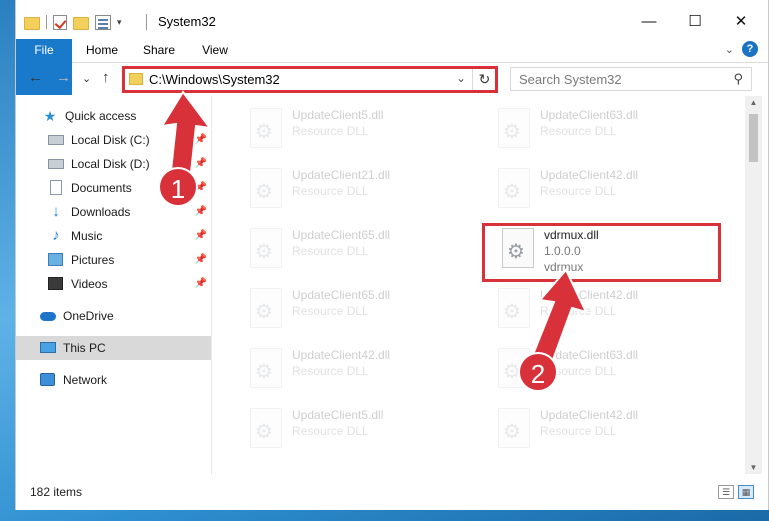 Image resolution: width=769 pixels, height=521 pixels. I want to click on large-icons-view-icon: ▦, so click(746, 492).